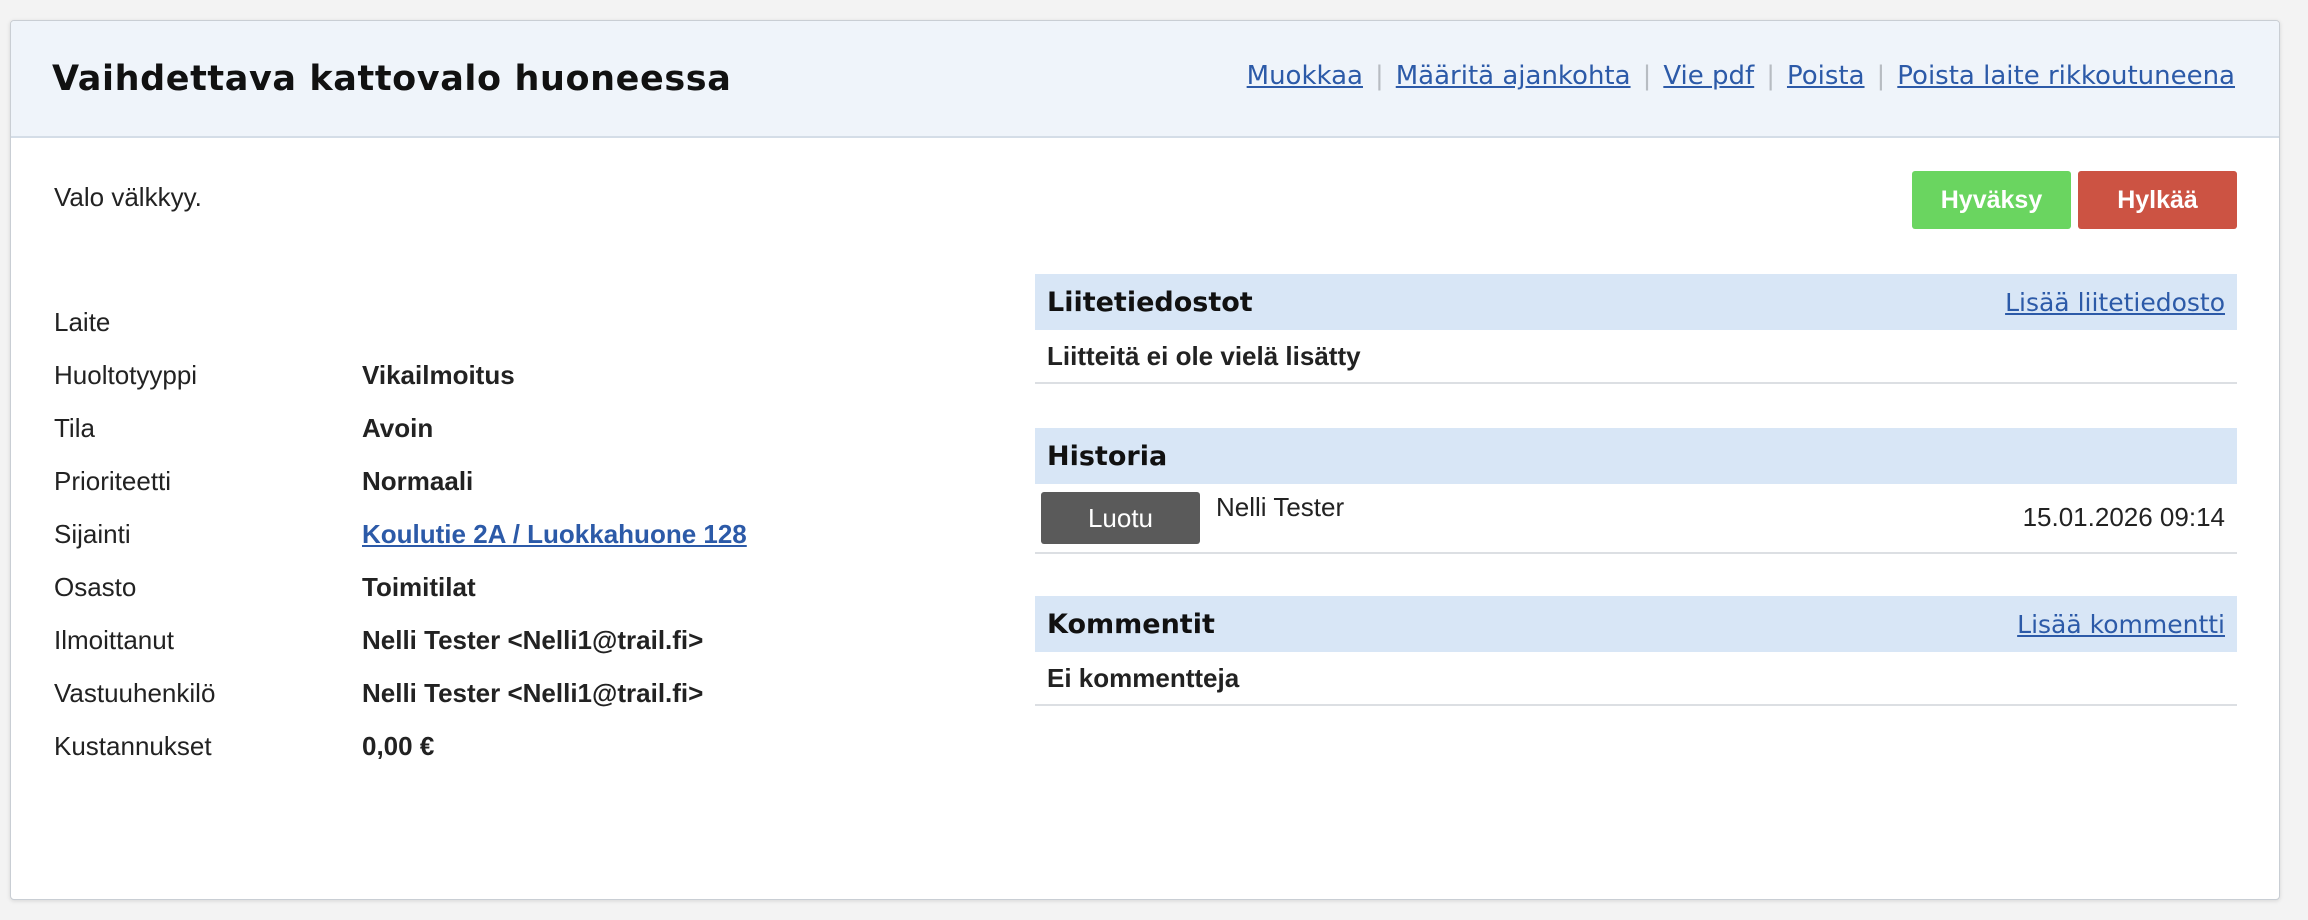 The width and height of the screenshot is (2308, 920). I want to click on detail-label: Vastuuhenkilö, so click(135, 693).